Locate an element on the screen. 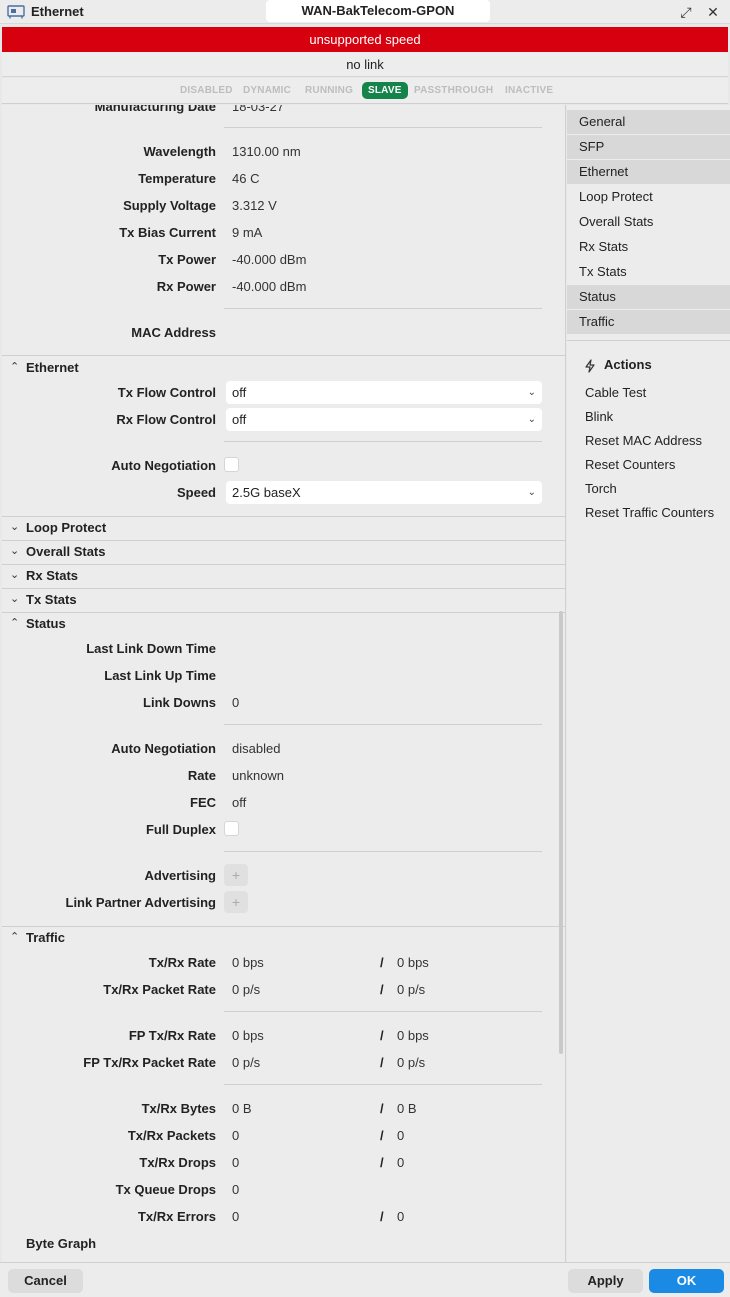 The height and width of the screenshot is (1297, 730). tx-flow-control-select: off ⌄ is located at coordinates (384, 392).